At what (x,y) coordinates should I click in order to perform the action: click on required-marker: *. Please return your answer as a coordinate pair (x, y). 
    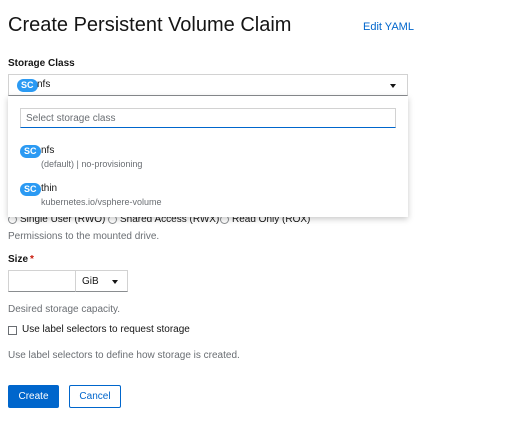
    Looking at the image, I should click on (32, 259).